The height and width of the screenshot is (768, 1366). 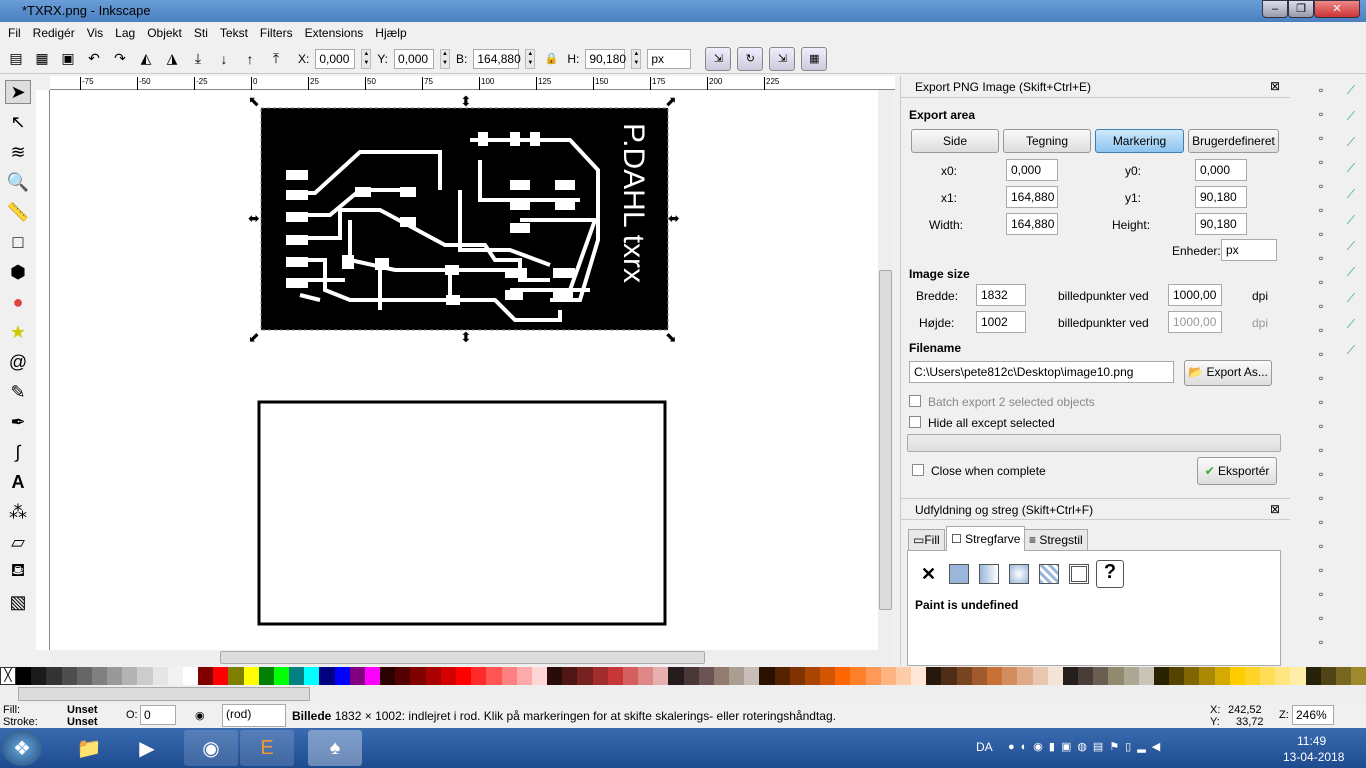 What do you see at coordinates (125, 33) in the screenshot?
I see `menu-lag: Lag` at bounding box center [125, 33].